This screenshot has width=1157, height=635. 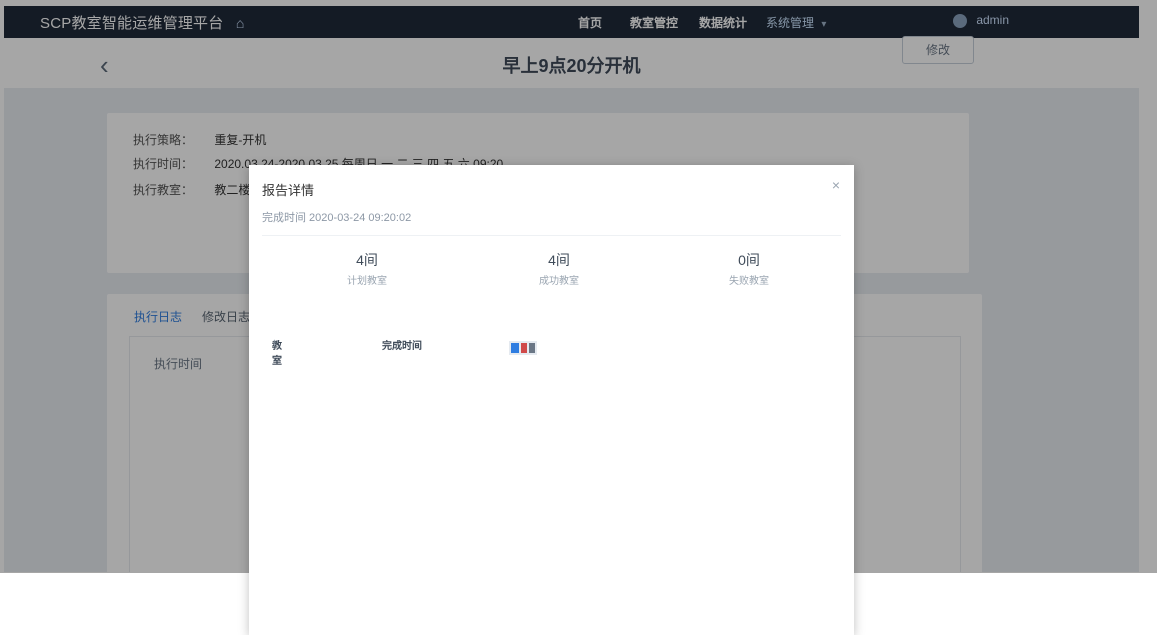 What do you see at coordinates (836, 185) in the screenshot?
I see `close-icon: ×` at bounding box center [836, 185].